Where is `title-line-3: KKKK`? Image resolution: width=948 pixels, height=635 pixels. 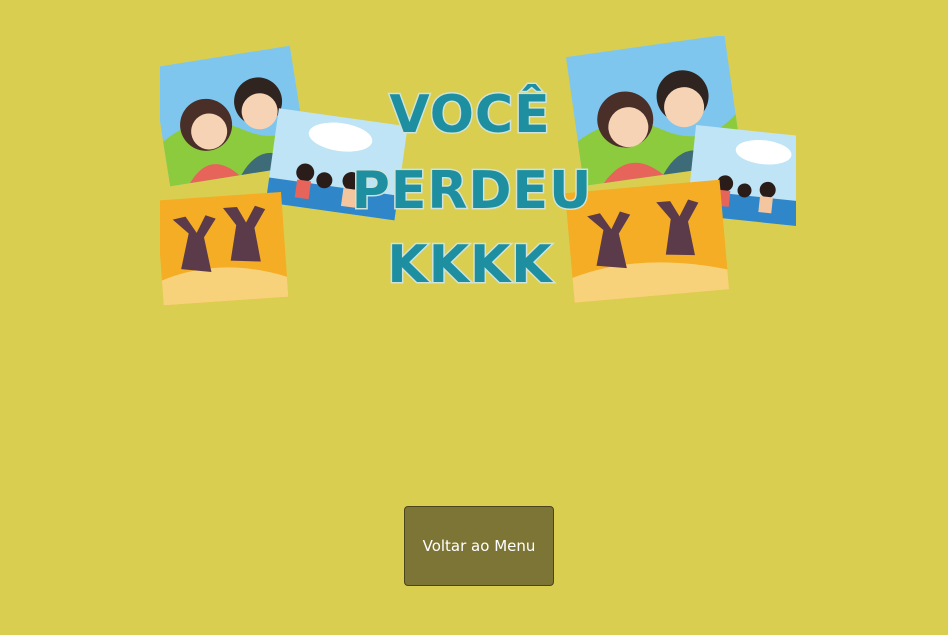
title-line-3: KKKK is located at coordinates (470, 265).